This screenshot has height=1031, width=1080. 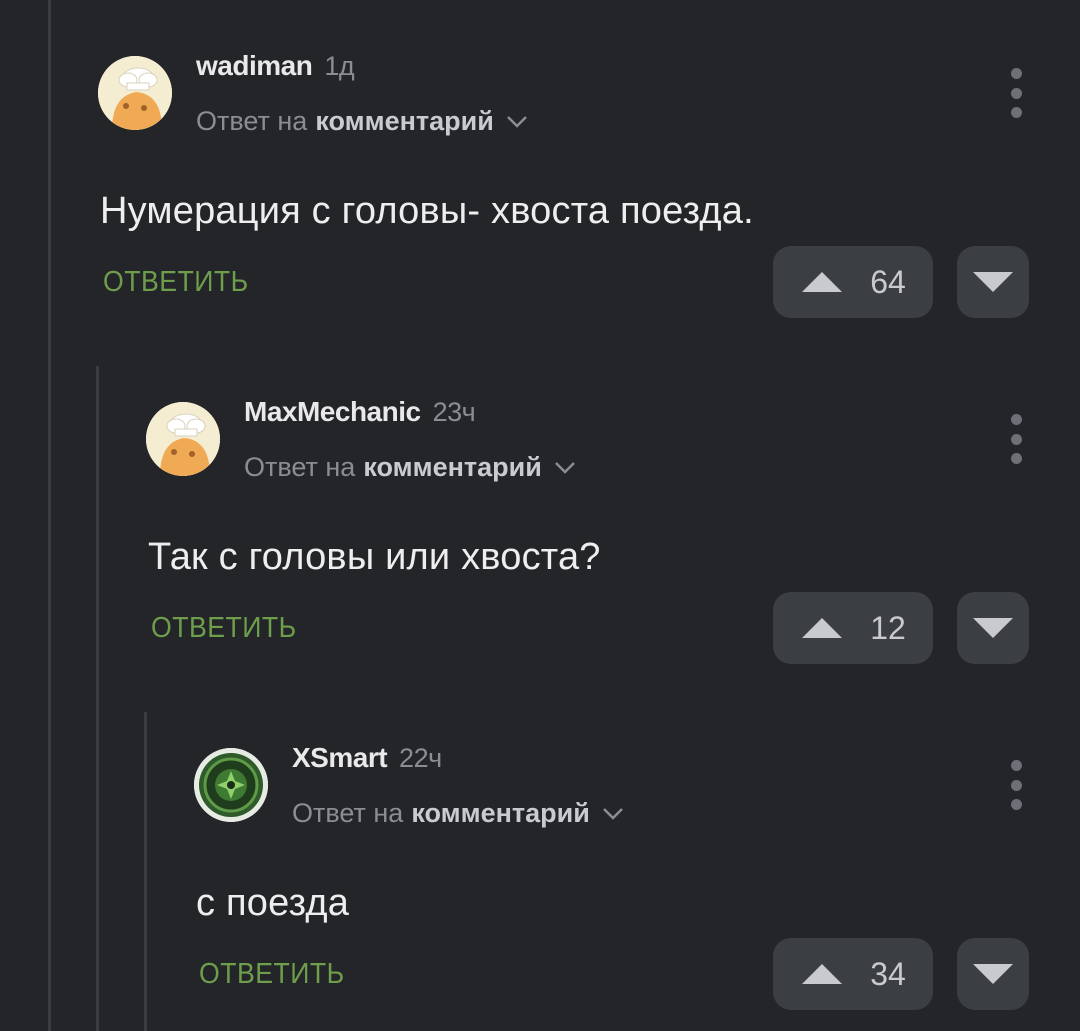 I want to click on username: wadiman 1д, so click(x=275, y=66).